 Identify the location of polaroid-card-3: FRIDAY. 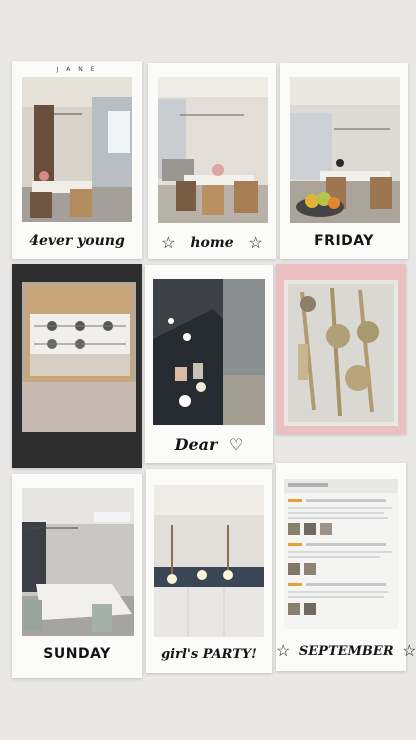
(344, 161).